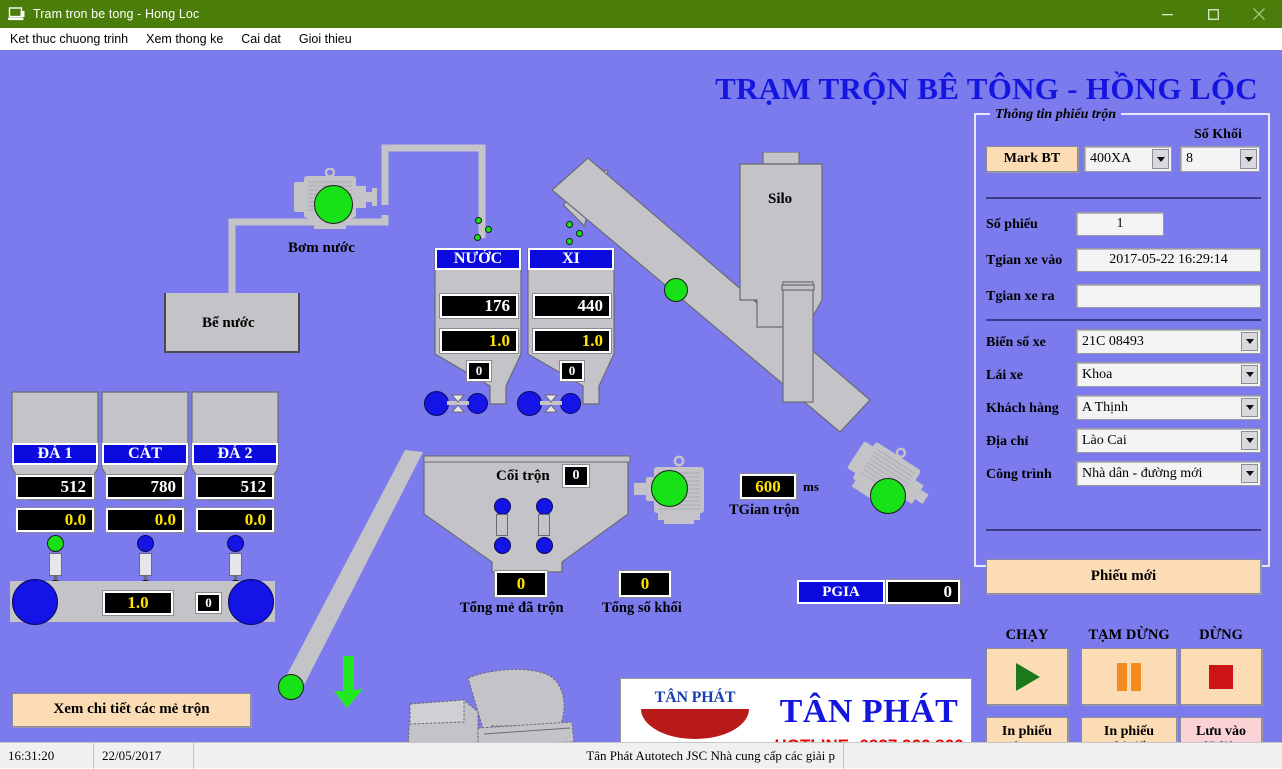  Describe the element at coordinates (780, 199) in the screenshot. I see `silo-label: Silo` at that location.